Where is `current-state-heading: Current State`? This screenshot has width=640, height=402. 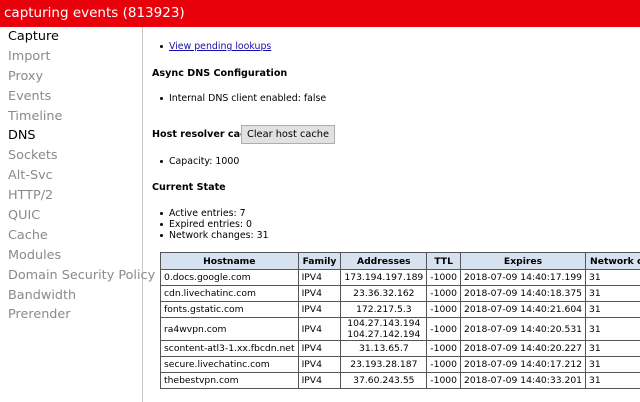 current-state-heading: Current State is located at coordinates (189, 187).